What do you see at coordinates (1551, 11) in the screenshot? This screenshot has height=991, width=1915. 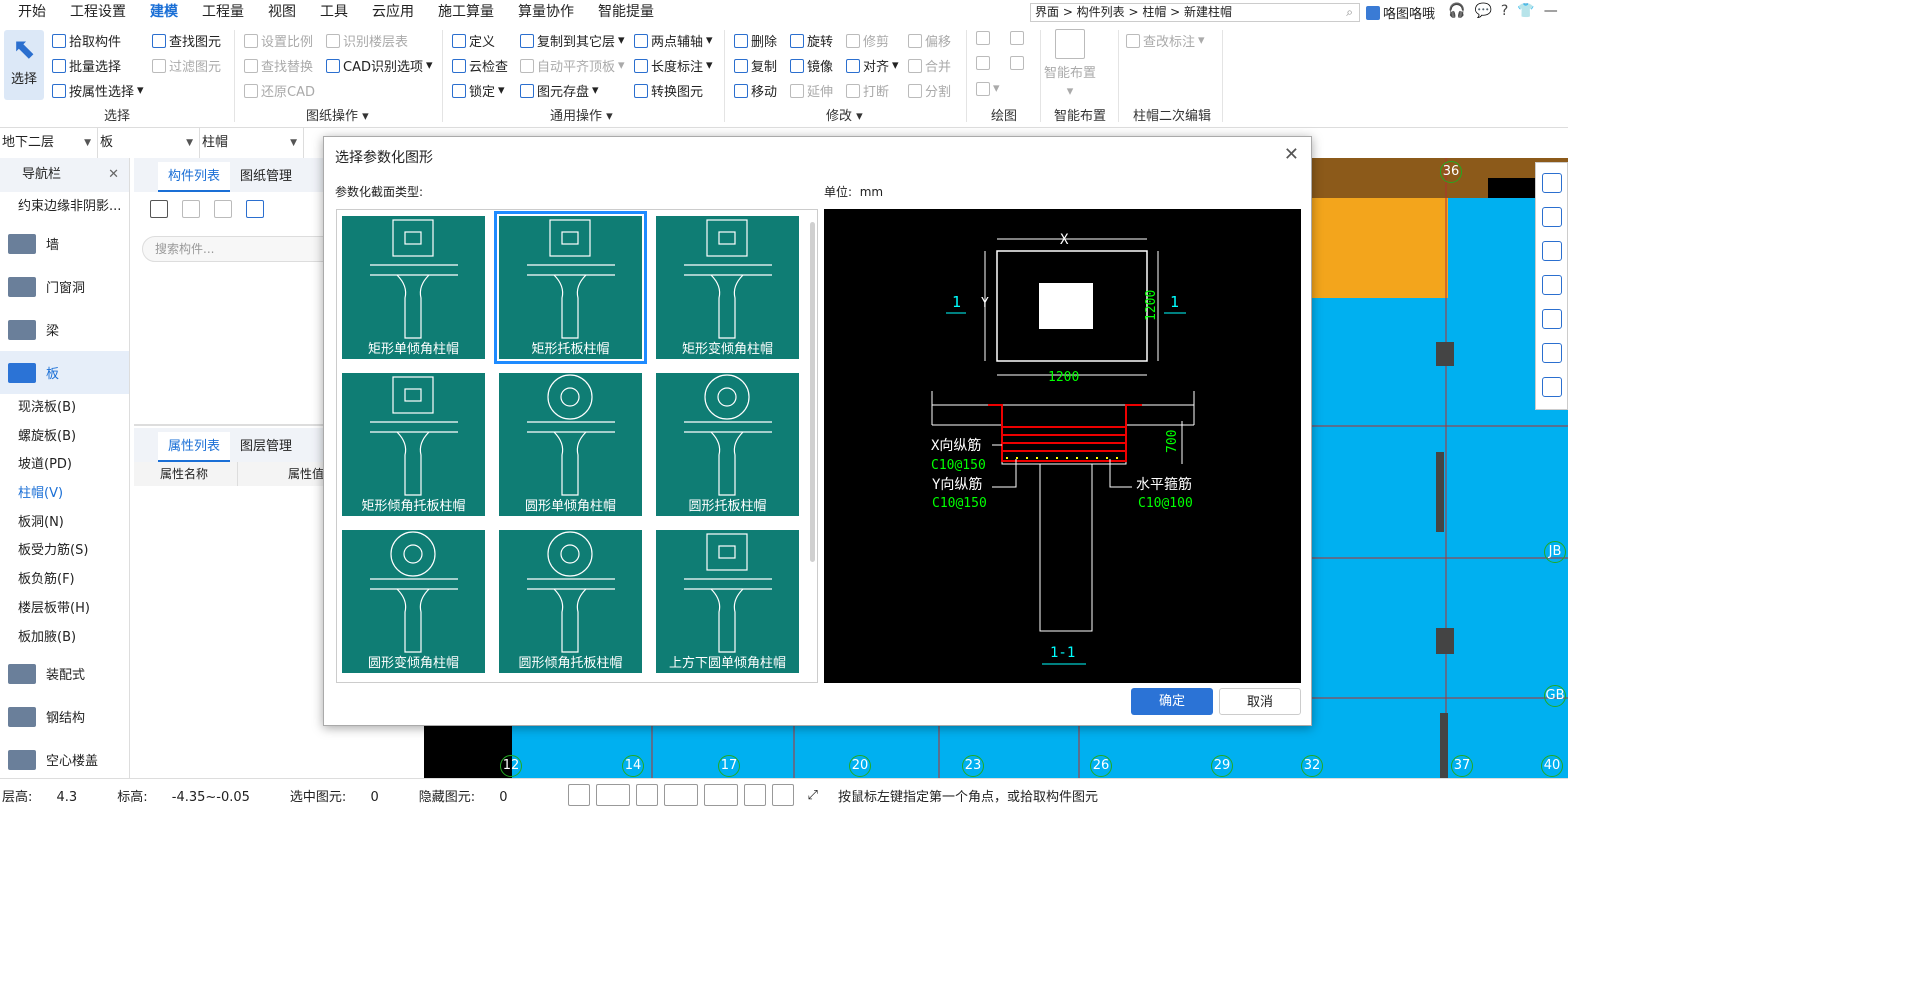 I see `minimize-icon: —` at bounding box center [1551, 11].